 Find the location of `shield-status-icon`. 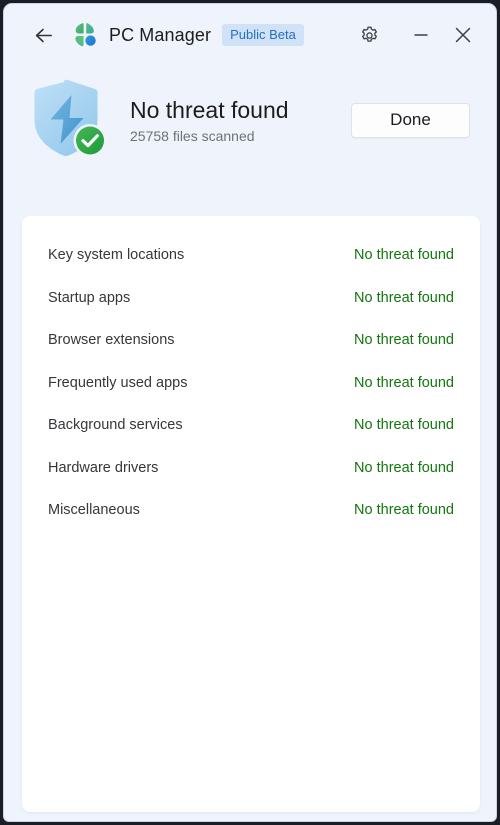

shield-status-icon is located at coordinates (69, 120).